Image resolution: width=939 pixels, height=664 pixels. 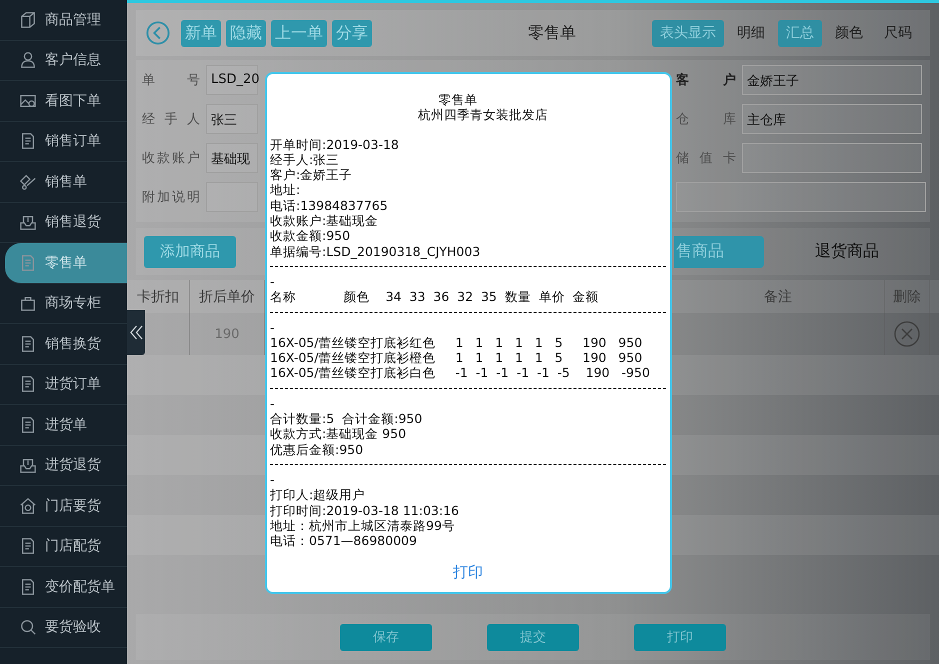 What do you see at coordinates (232, 80) in the screenshot?
I see `input-field: LSD_20` at bounding box center [232, 80].